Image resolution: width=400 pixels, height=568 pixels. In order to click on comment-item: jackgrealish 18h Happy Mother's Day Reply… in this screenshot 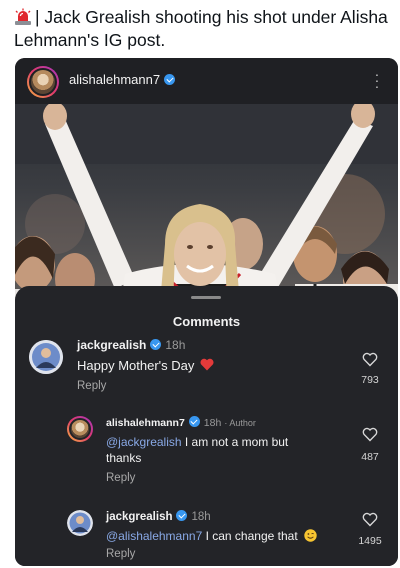, I will do `click(206, 371)`.